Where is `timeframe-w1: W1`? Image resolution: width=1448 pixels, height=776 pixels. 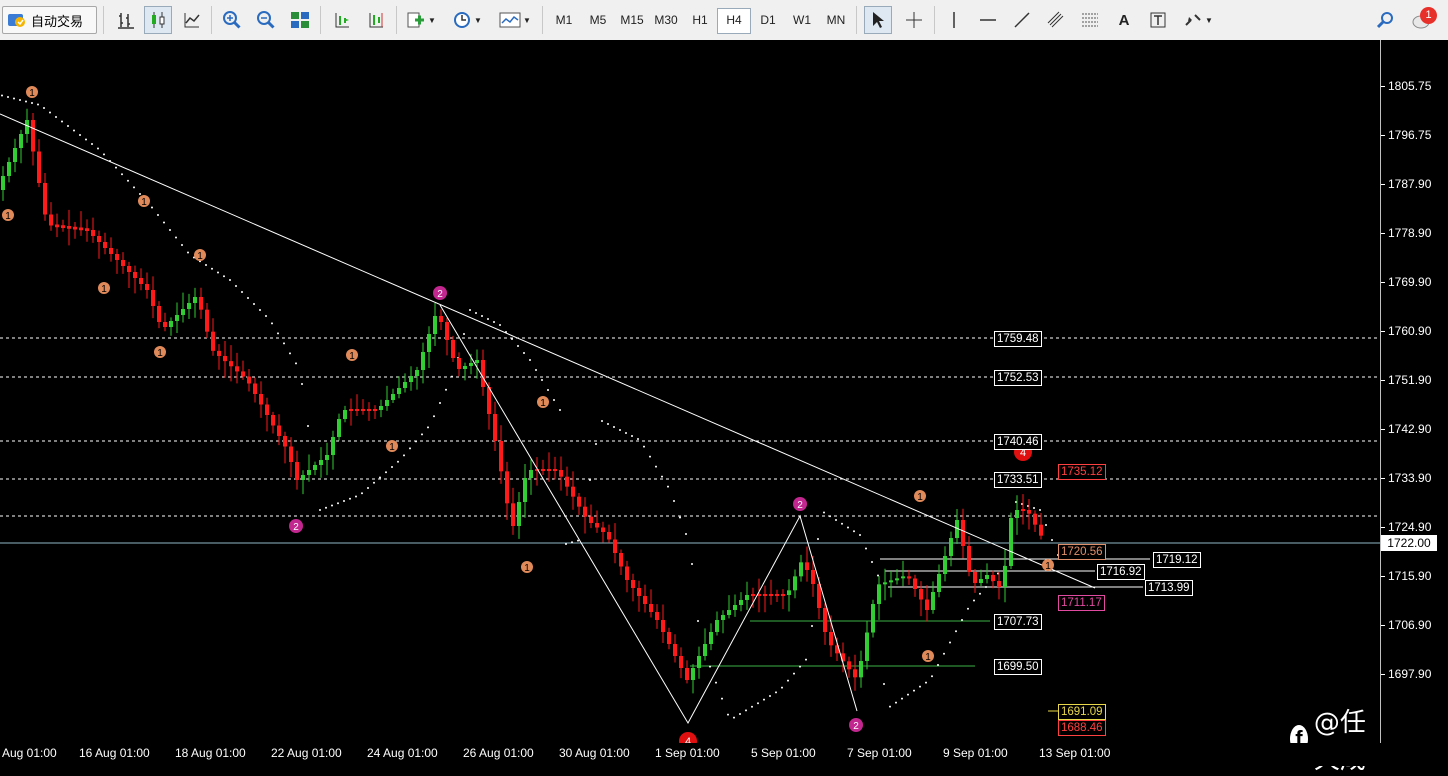 timeframe-w1: W1 is located at coordinates (802, 20).